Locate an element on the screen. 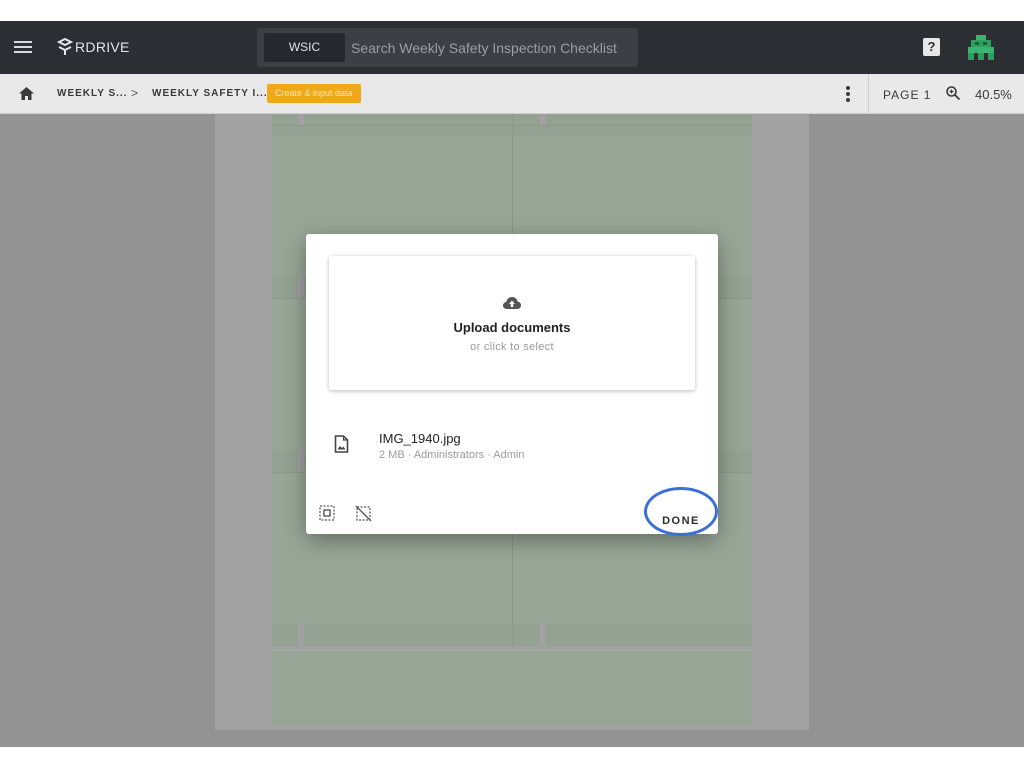  zoom-icon is located at coordinates (953, 93).